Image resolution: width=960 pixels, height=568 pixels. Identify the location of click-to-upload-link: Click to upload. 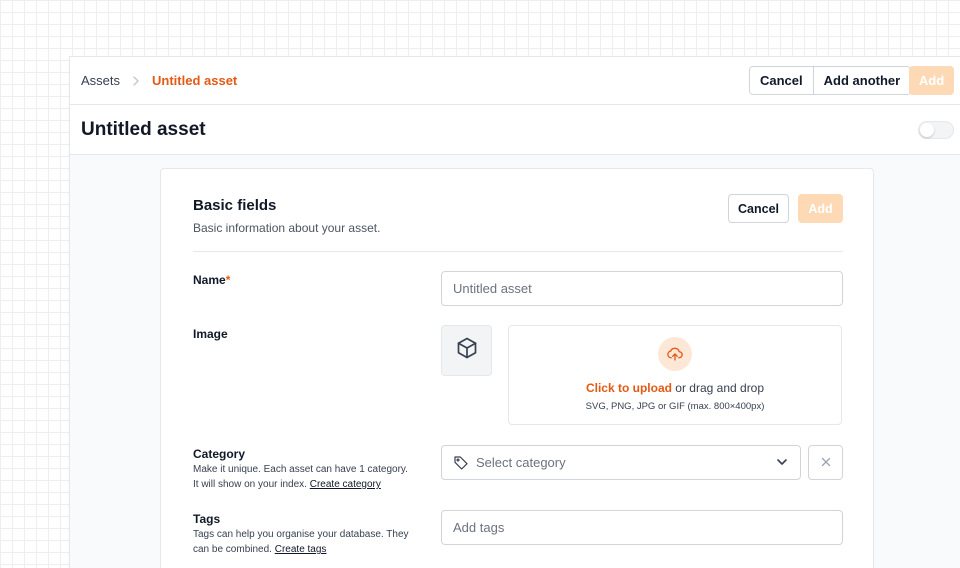
(629, 388).